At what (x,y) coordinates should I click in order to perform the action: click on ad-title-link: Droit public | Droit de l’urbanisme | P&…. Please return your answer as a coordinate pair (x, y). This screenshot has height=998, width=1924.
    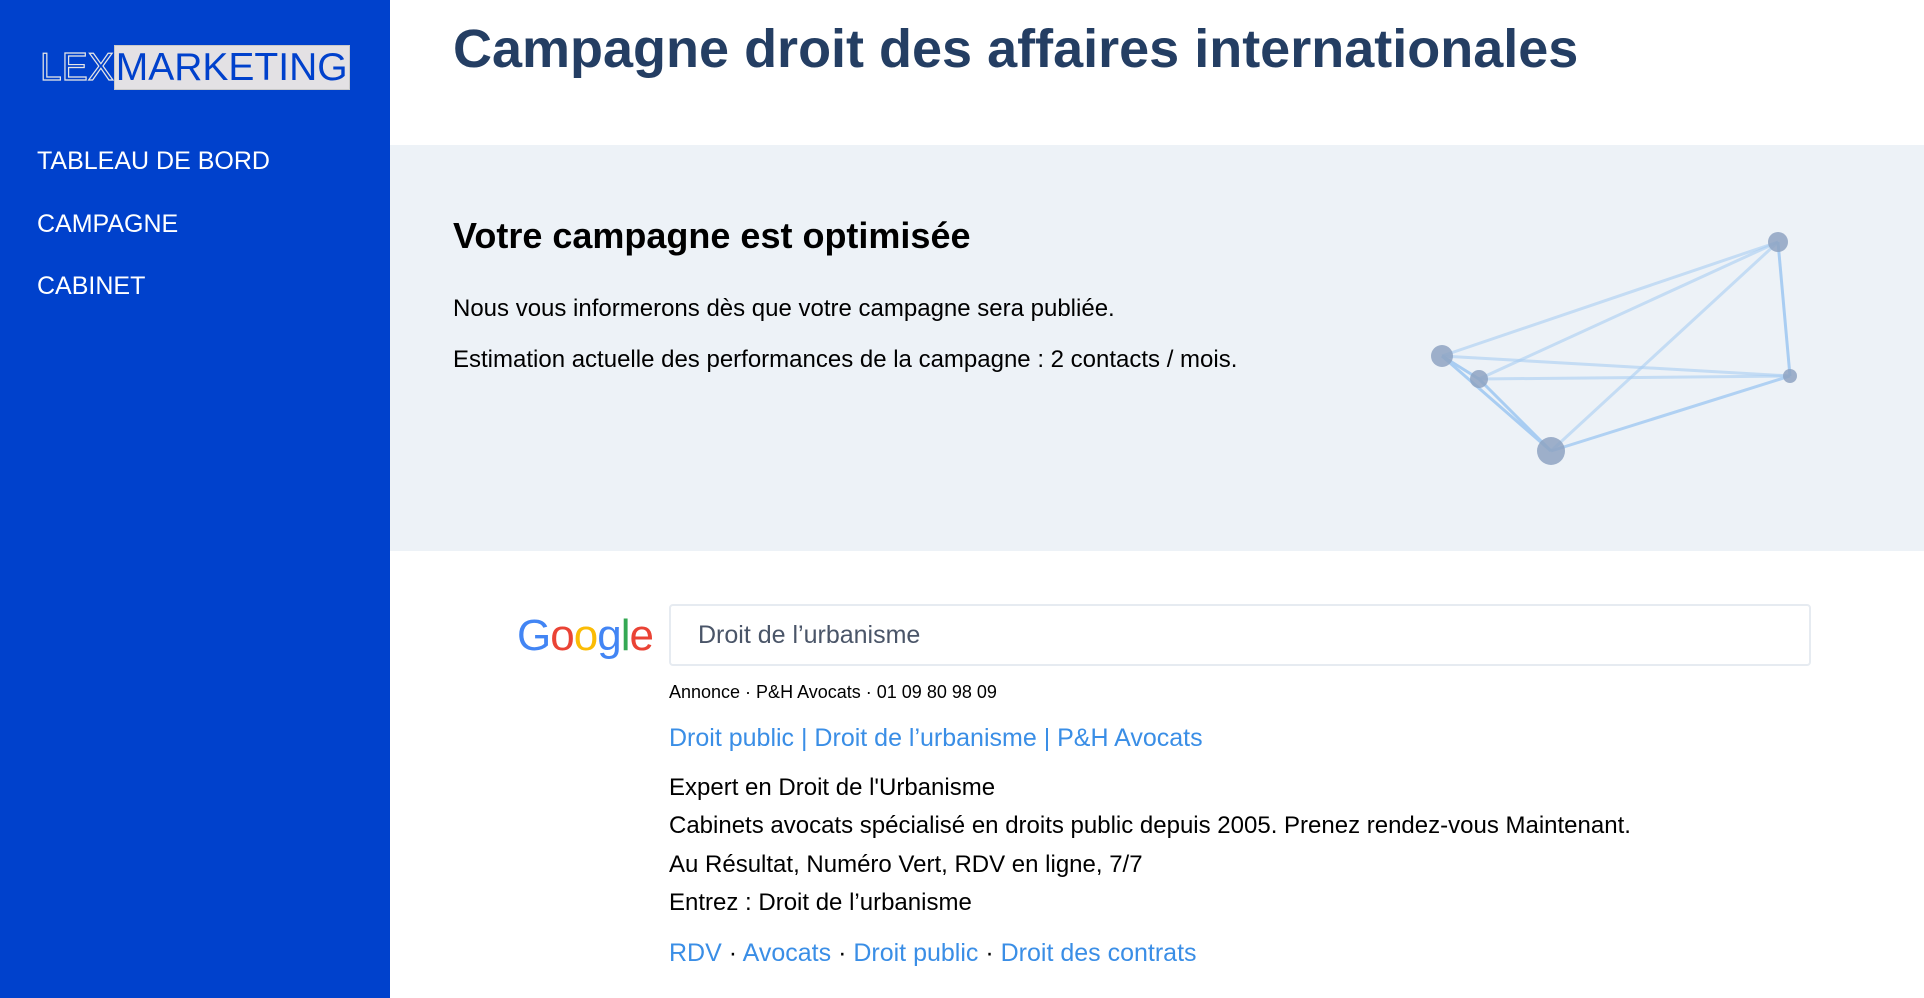
    Looking at the image, I should click on (936, 738).